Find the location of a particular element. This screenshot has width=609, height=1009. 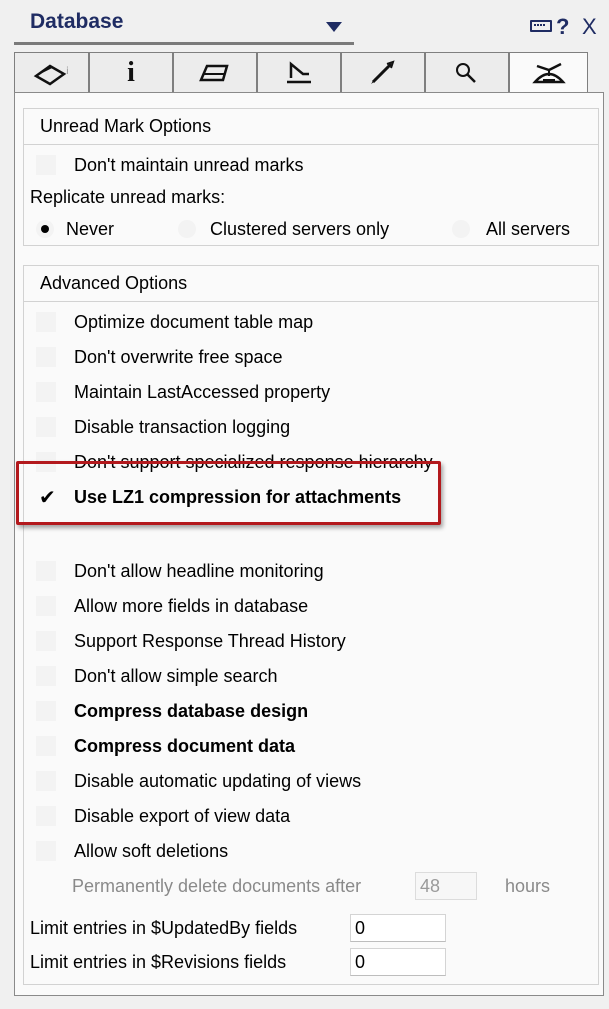

title-bar: Database ? X is located at coordinates (304, 23).